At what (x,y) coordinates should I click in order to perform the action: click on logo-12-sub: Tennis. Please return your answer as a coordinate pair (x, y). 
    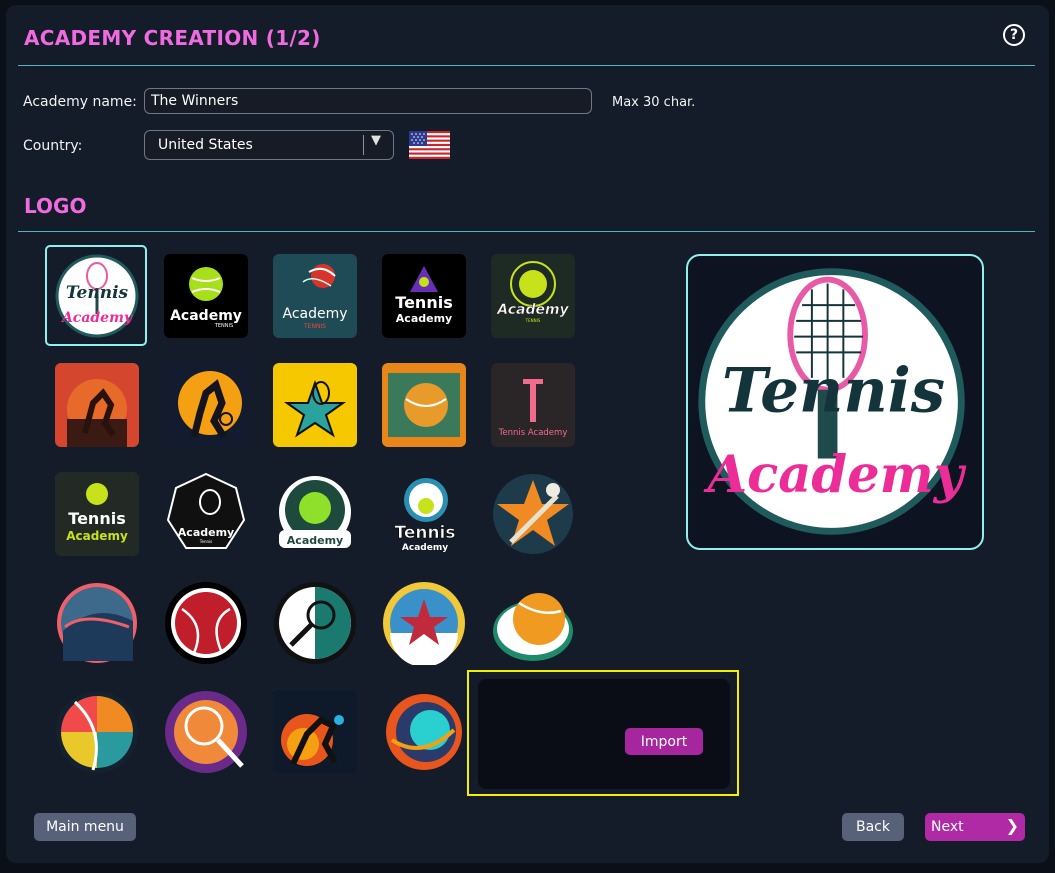
    Looking at the image, I should click on (206, 541).